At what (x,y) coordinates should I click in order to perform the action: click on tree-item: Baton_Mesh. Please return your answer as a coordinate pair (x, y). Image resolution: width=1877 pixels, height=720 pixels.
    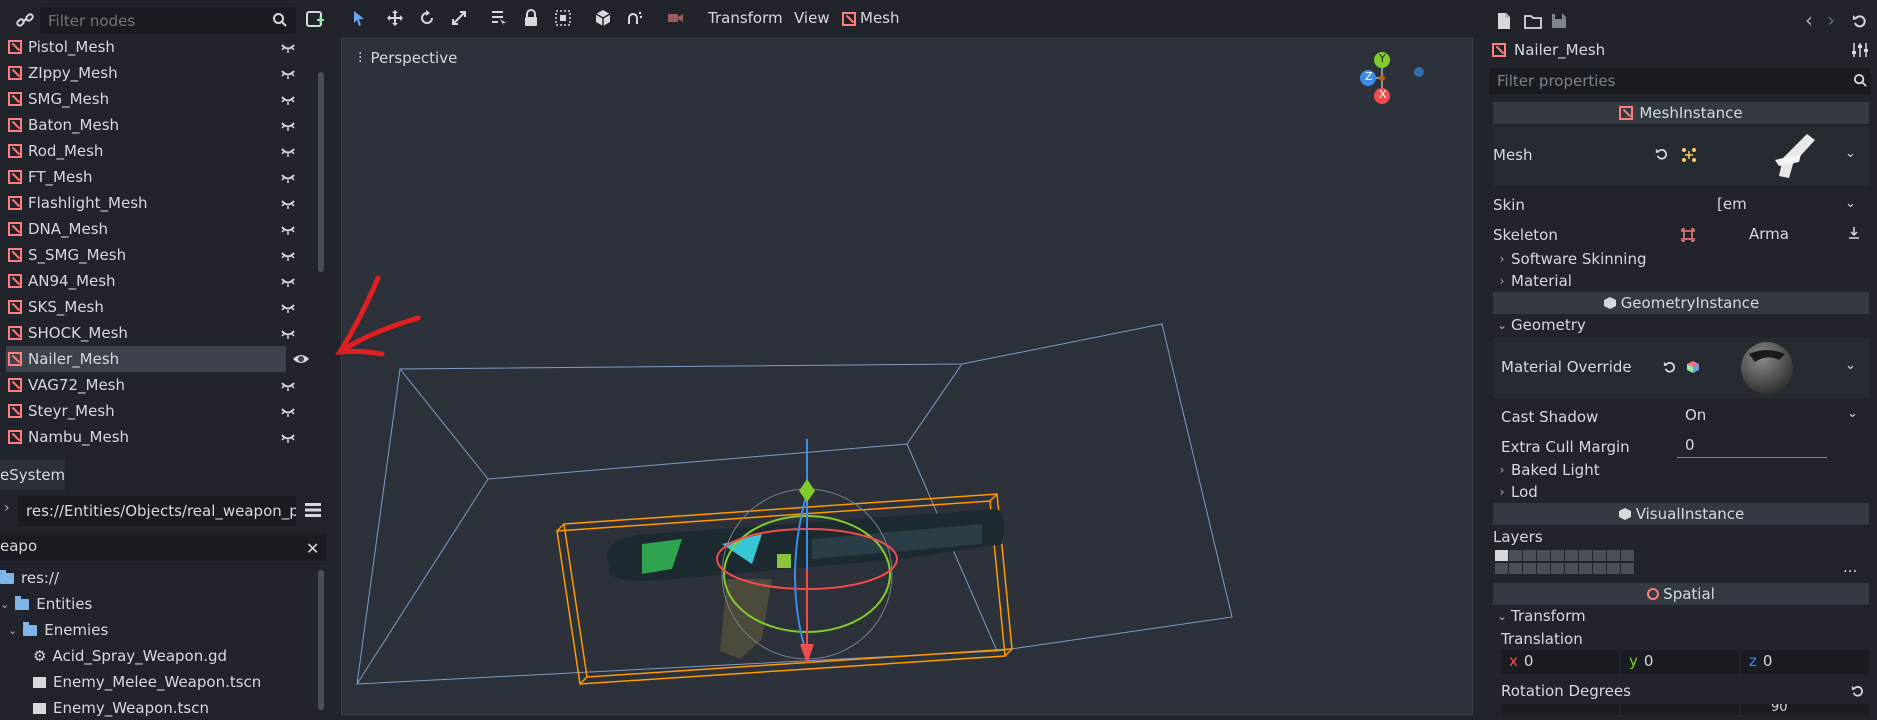
    Looking at the image, I should click on (159, 125).